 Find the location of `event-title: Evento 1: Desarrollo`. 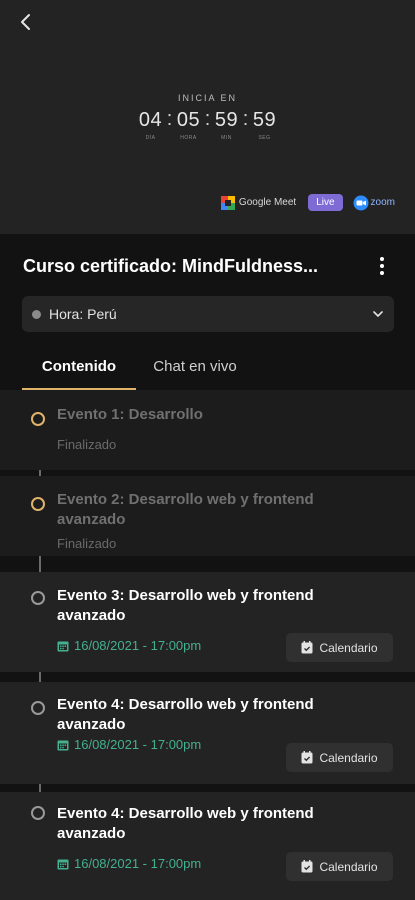

event-title: Evento 1: Desarrollo is located at coordinates (130, 414).